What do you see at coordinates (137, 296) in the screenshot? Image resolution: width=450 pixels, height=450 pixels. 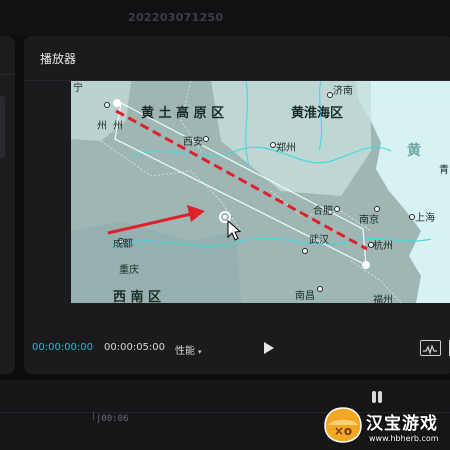 I see `region-label-southwest: 西 南 区` at bounding box center [137, 296].